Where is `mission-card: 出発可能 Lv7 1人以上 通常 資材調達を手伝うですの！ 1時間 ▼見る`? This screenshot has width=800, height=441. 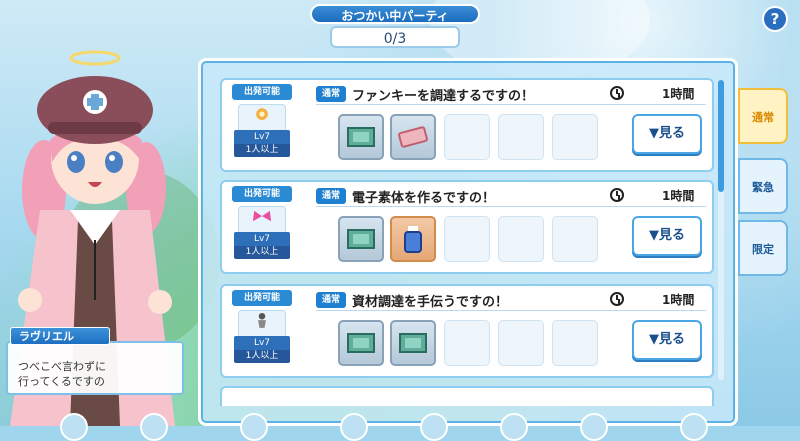
mission-card: 出発可能 Lv7 1人以上 通常 資材調達を手伝うですの！ 1時間 ▼見る is located at coordinates (467, 331).